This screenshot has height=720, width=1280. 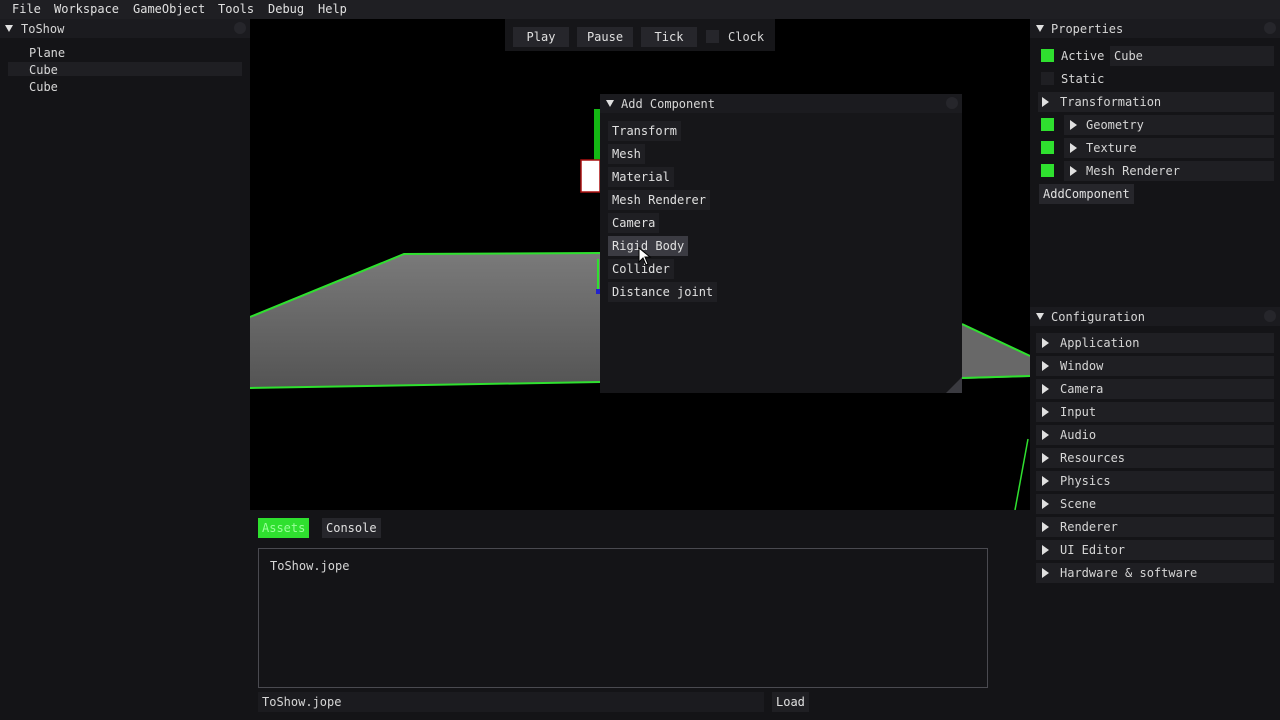 What do you see at coordinates (1155, 458) in the screenshot?
I see `config-resources: Resources` at bounding box center [1155, 458].